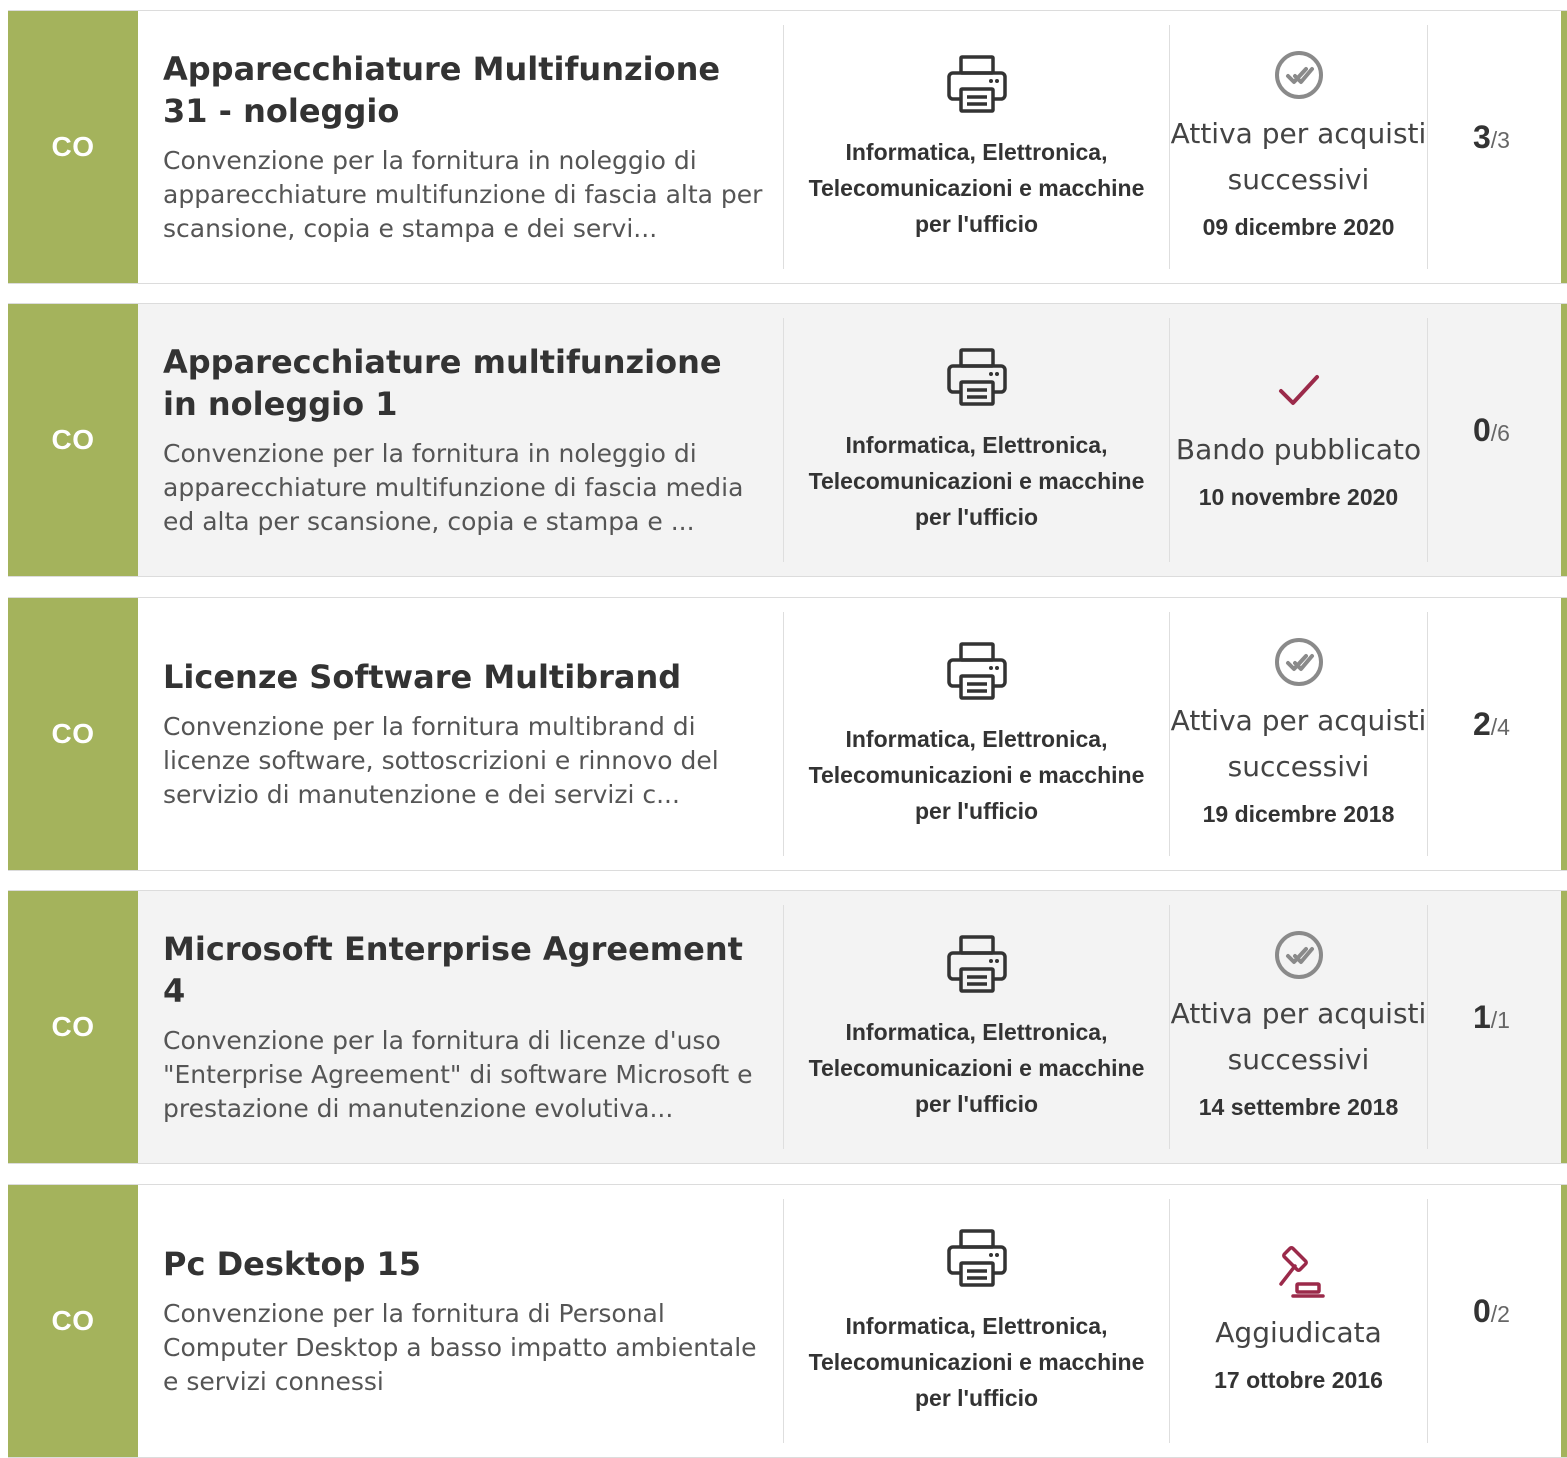  What do you see at coordinates (1301, 1272) in the screenshot?
I see `gavel-icon` at bounding box center [1301, 1272].